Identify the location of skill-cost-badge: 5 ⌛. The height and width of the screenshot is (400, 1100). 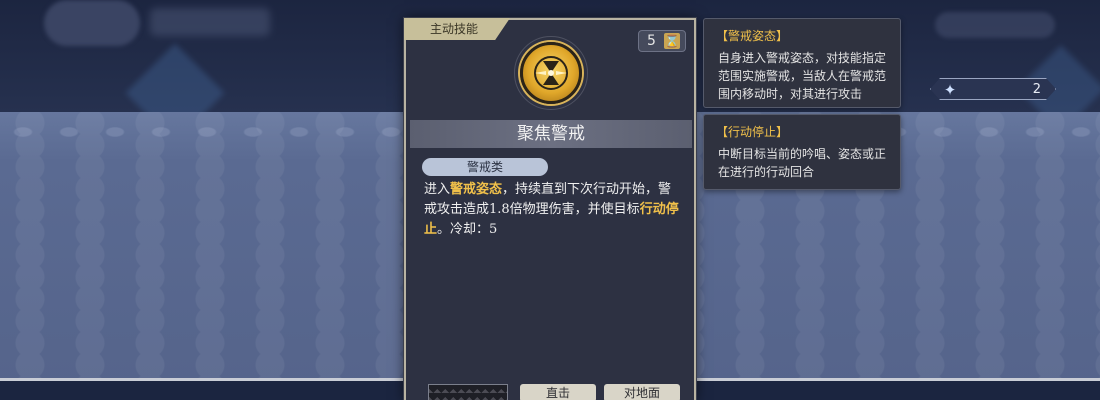
(662, 41).